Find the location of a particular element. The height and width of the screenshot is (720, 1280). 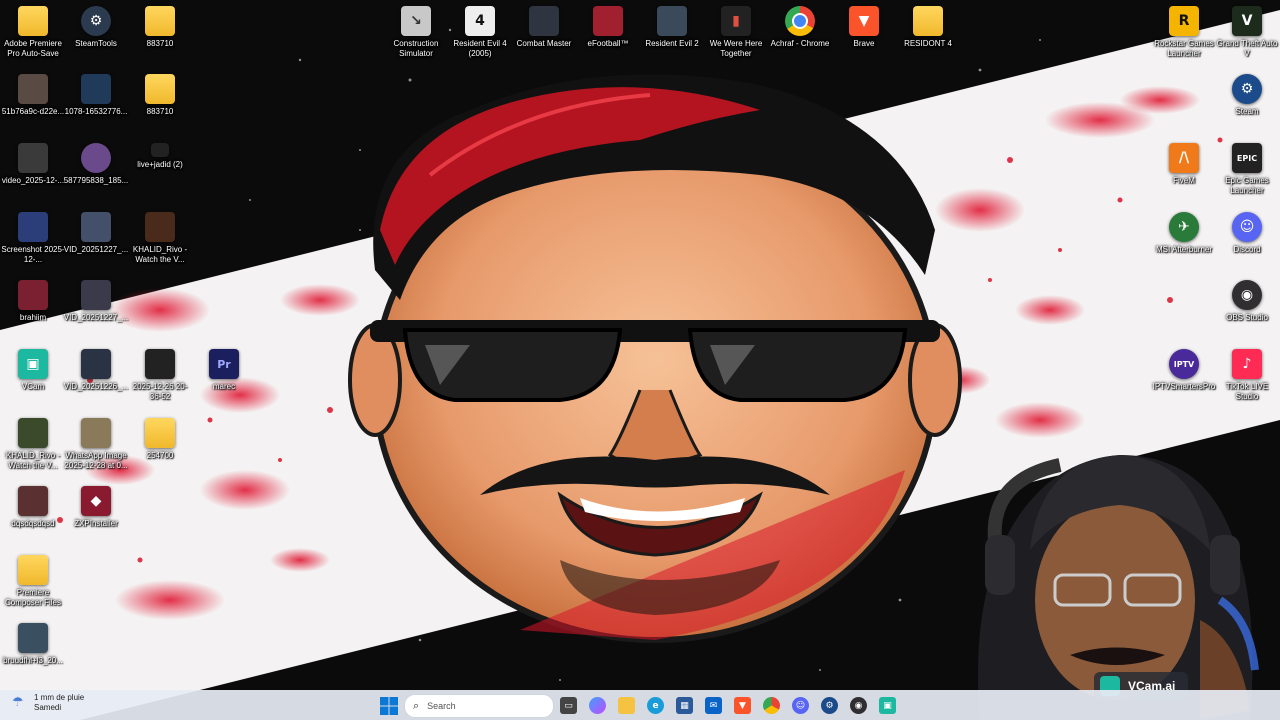

desktop-icon-fivem: /\ FiveM is located at coordinates (1184, 164).